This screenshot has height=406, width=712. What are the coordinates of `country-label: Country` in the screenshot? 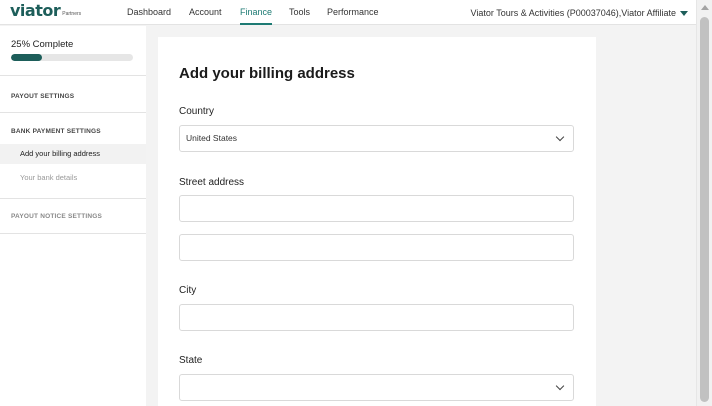 It's located at (197, 111).